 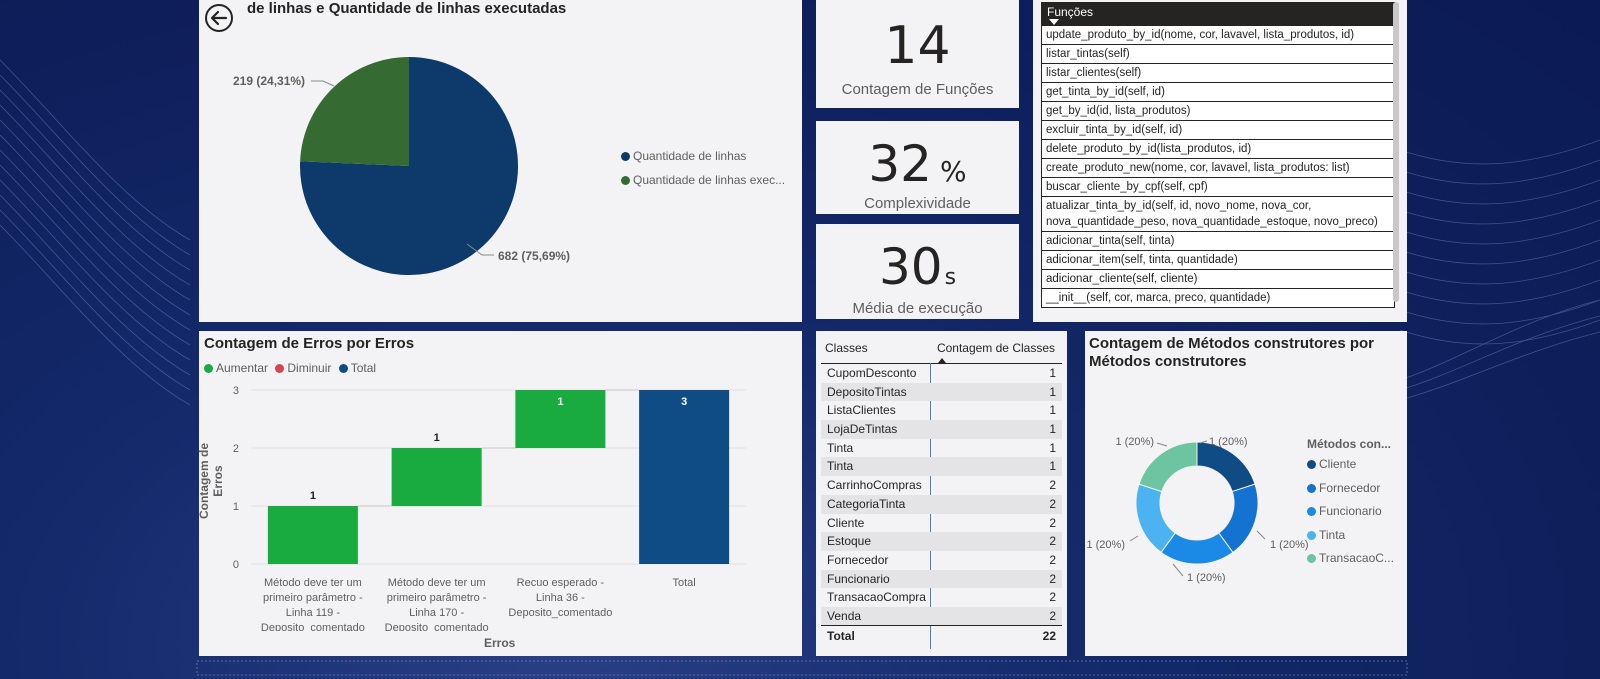 I want to click on function-row: listar_clientes(self), so click(x=1218, y=73).